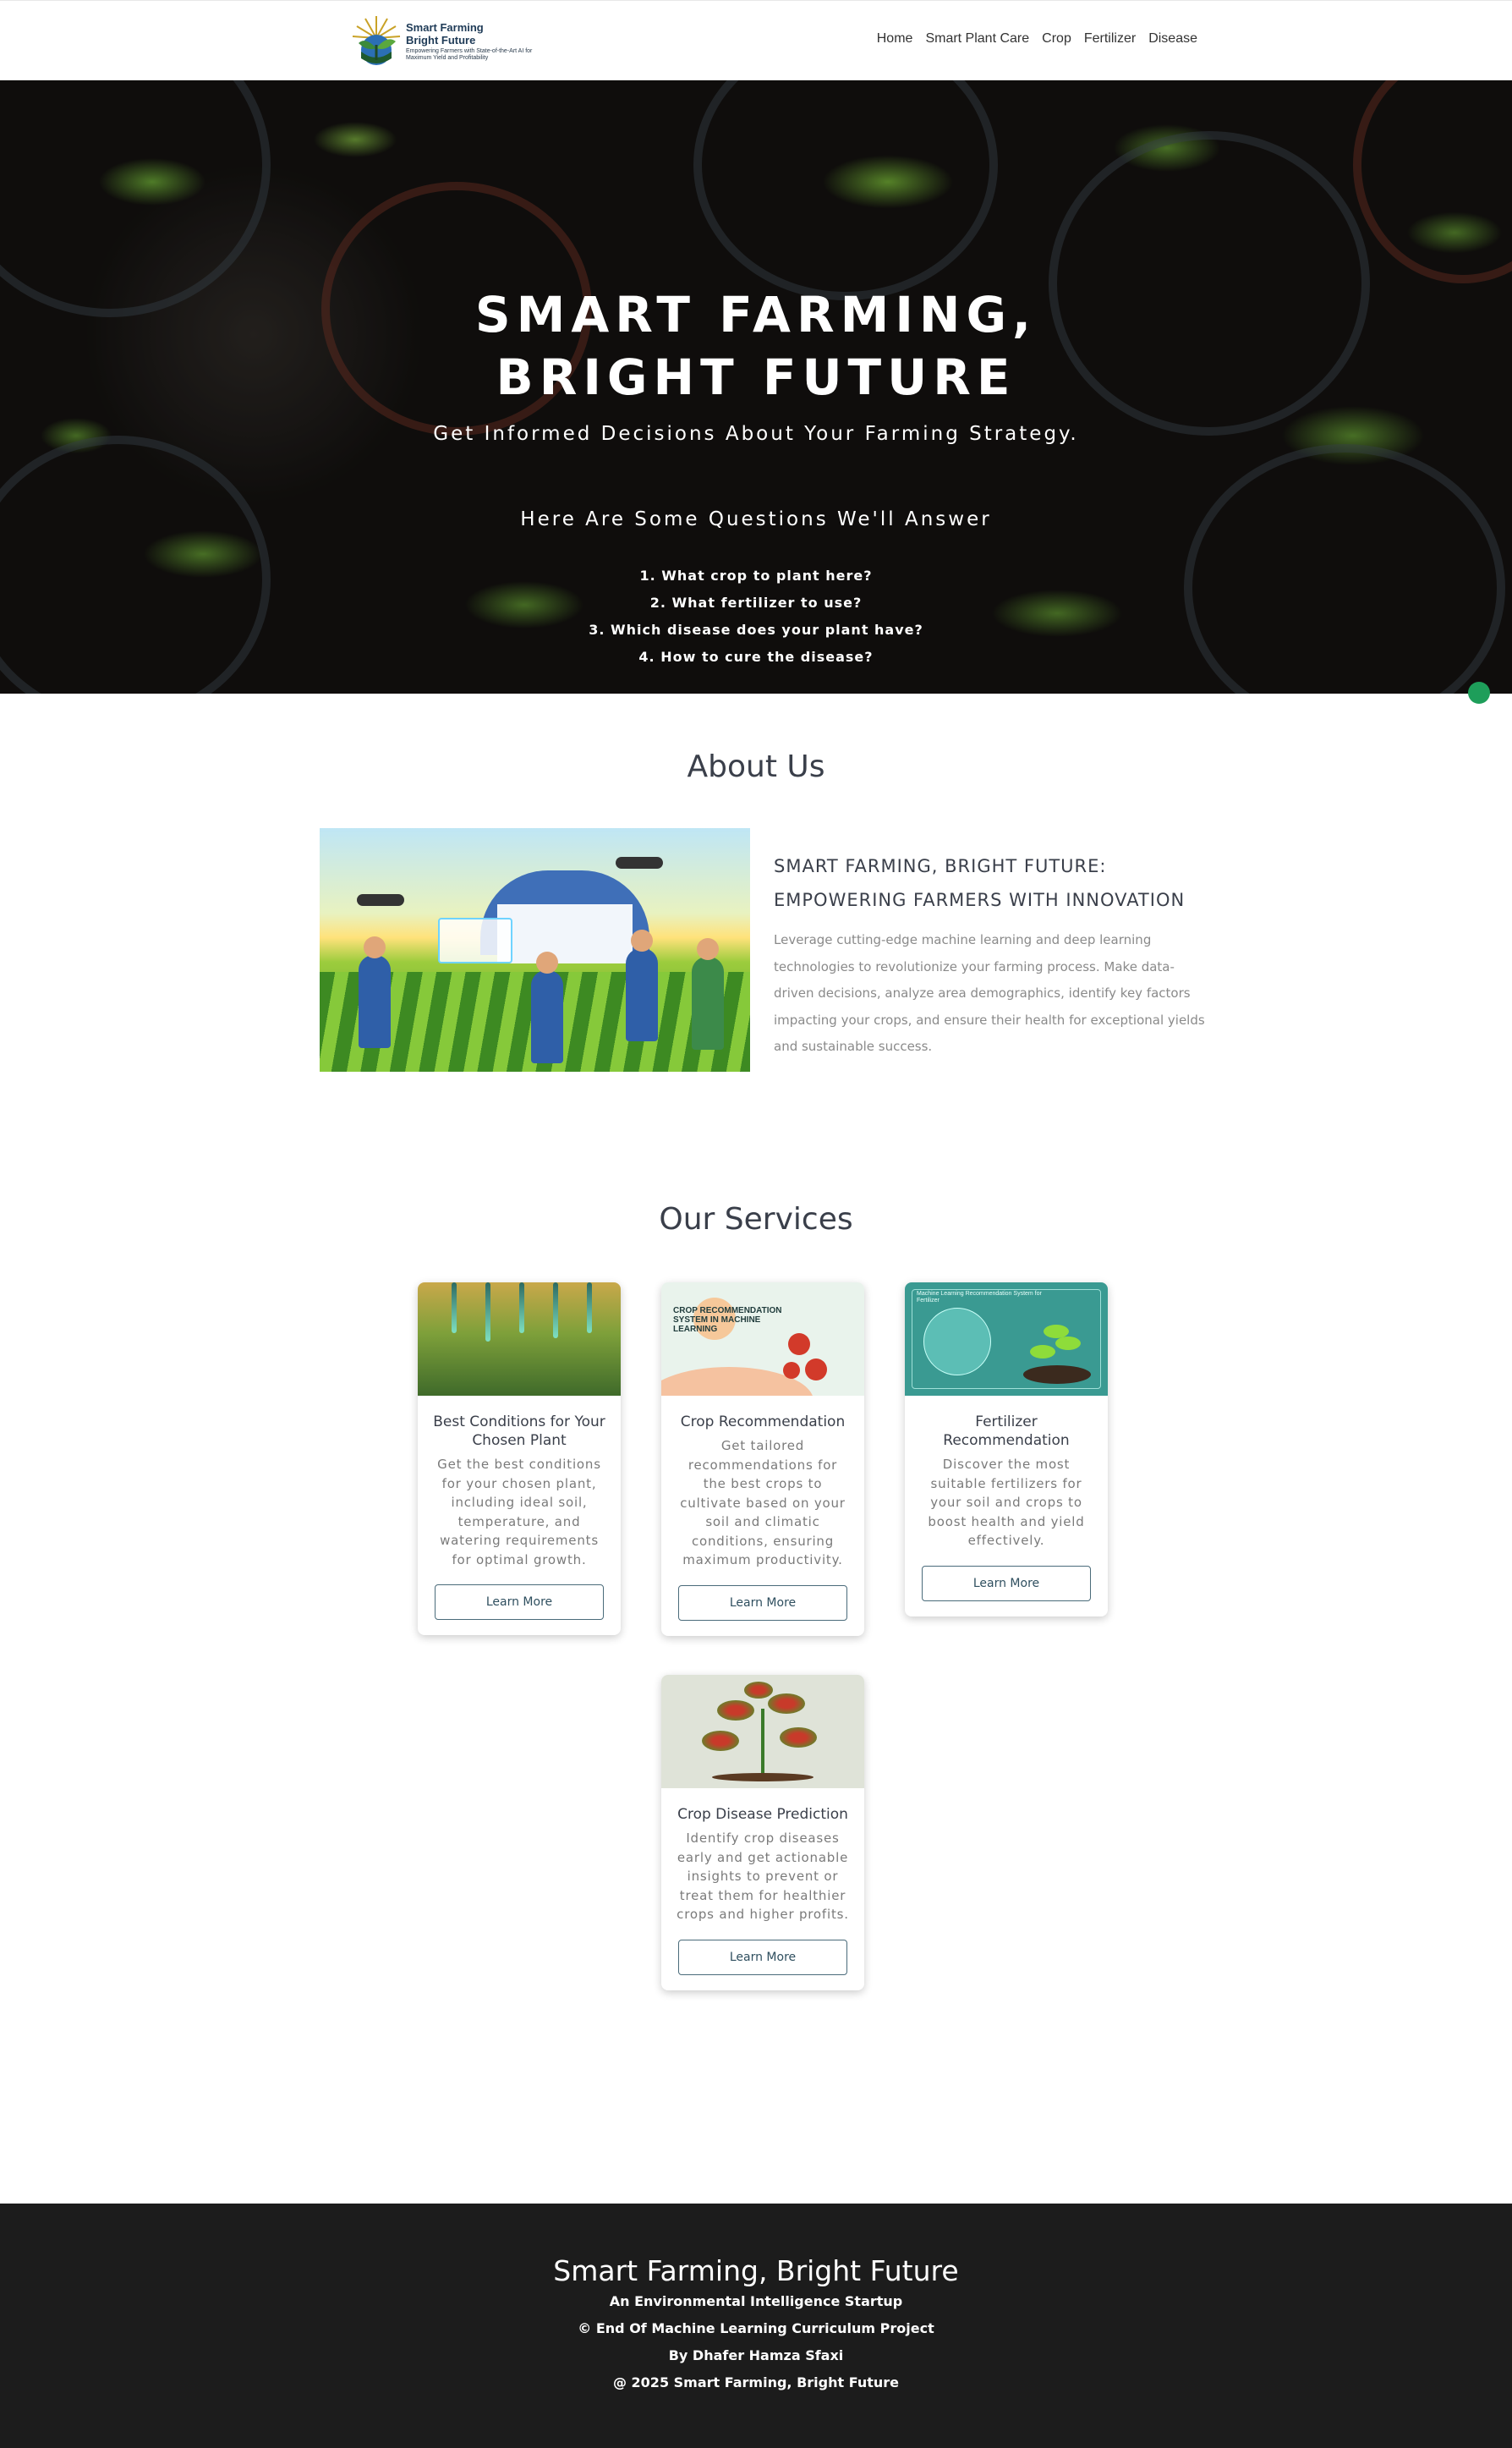 This screenshot has height=2448, width=1512. Describe the element at coordinates (519, 1431) in the screenshot. I see `service-card-title: Best Conditions for Your Chosen Plant` at that location.